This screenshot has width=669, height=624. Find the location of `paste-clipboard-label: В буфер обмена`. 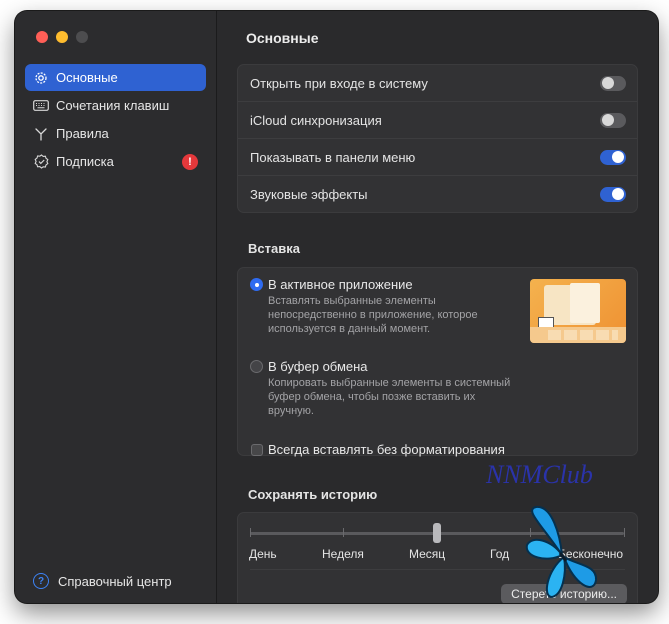

paste-clipboard-label: В буфер обмена is located at coordinates (318, 366).